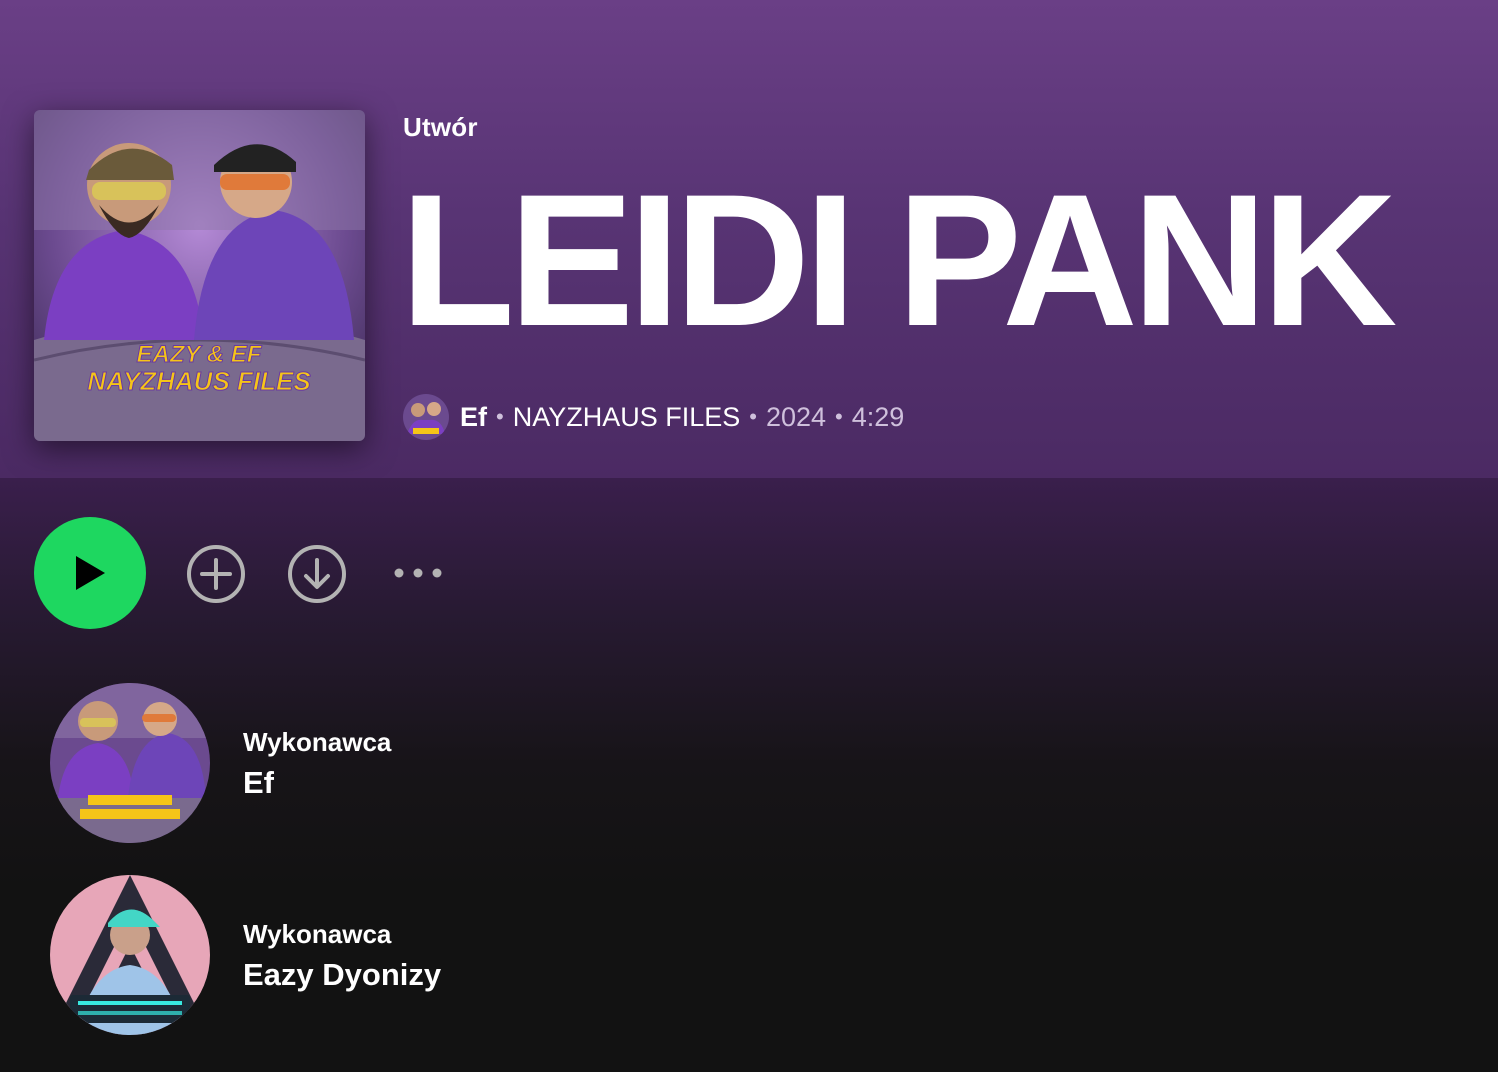 The width and height of the screenshot is (1498, 1072). I want to click on album-cover: EAZY & EF NAYZHAUS FILES, so click(199, 275).